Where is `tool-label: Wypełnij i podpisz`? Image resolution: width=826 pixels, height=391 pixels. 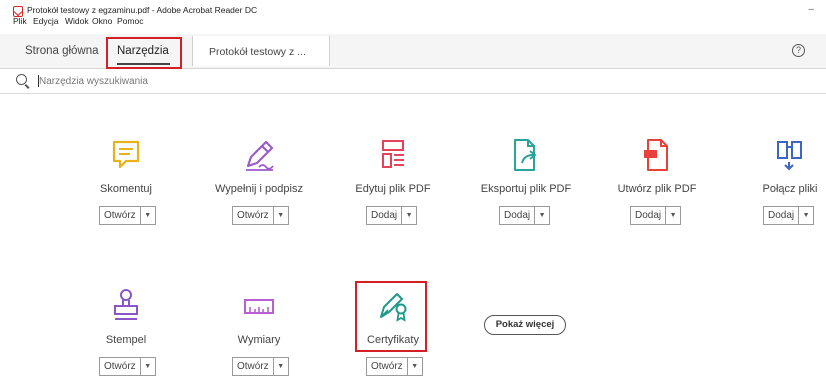 tool-label: Wypełnij i podpisz is located at coordinates (259, 189).